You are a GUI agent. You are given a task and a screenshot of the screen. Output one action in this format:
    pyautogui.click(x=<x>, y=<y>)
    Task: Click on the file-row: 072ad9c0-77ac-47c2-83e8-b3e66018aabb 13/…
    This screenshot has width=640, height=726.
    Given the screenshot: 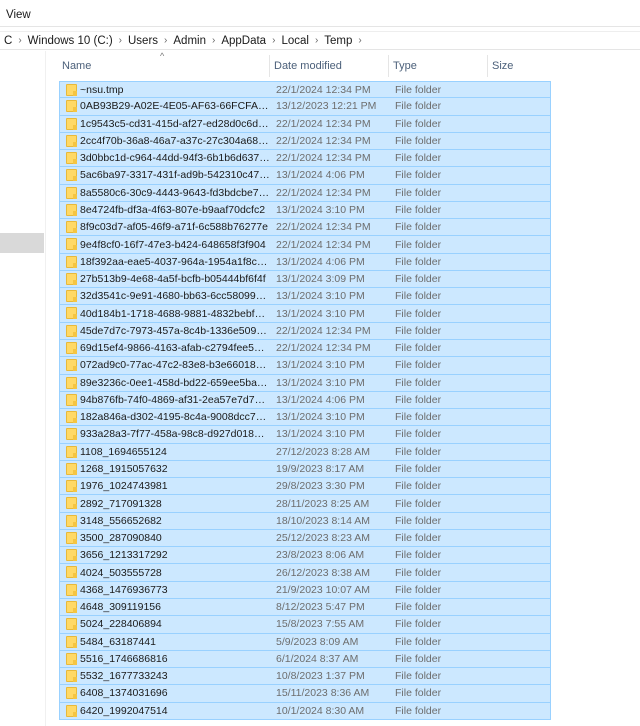 What is the action you would take?
    pyautogui.click(x=305, y=366)
    